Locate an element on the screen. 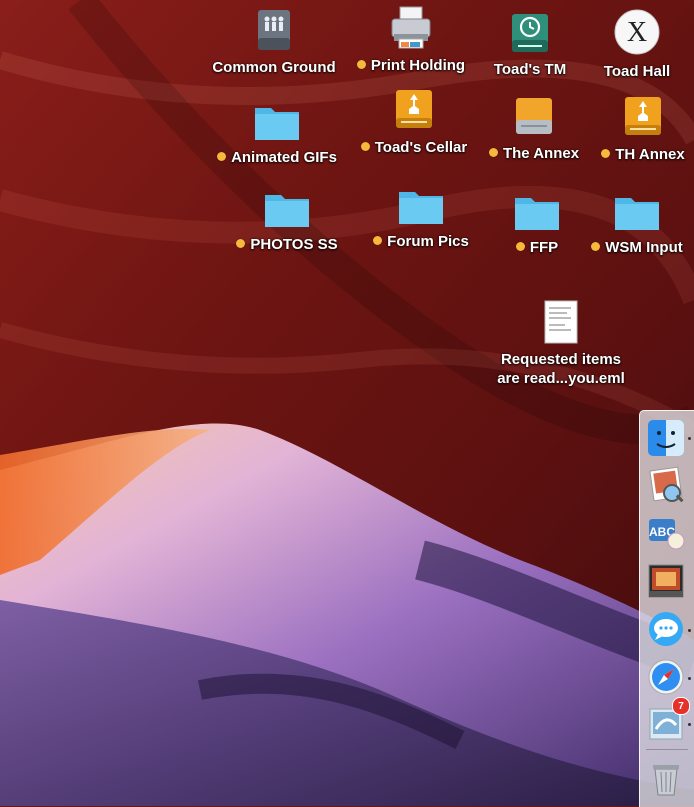  dock-item-photo-booth is located at coordinates (666, 581).